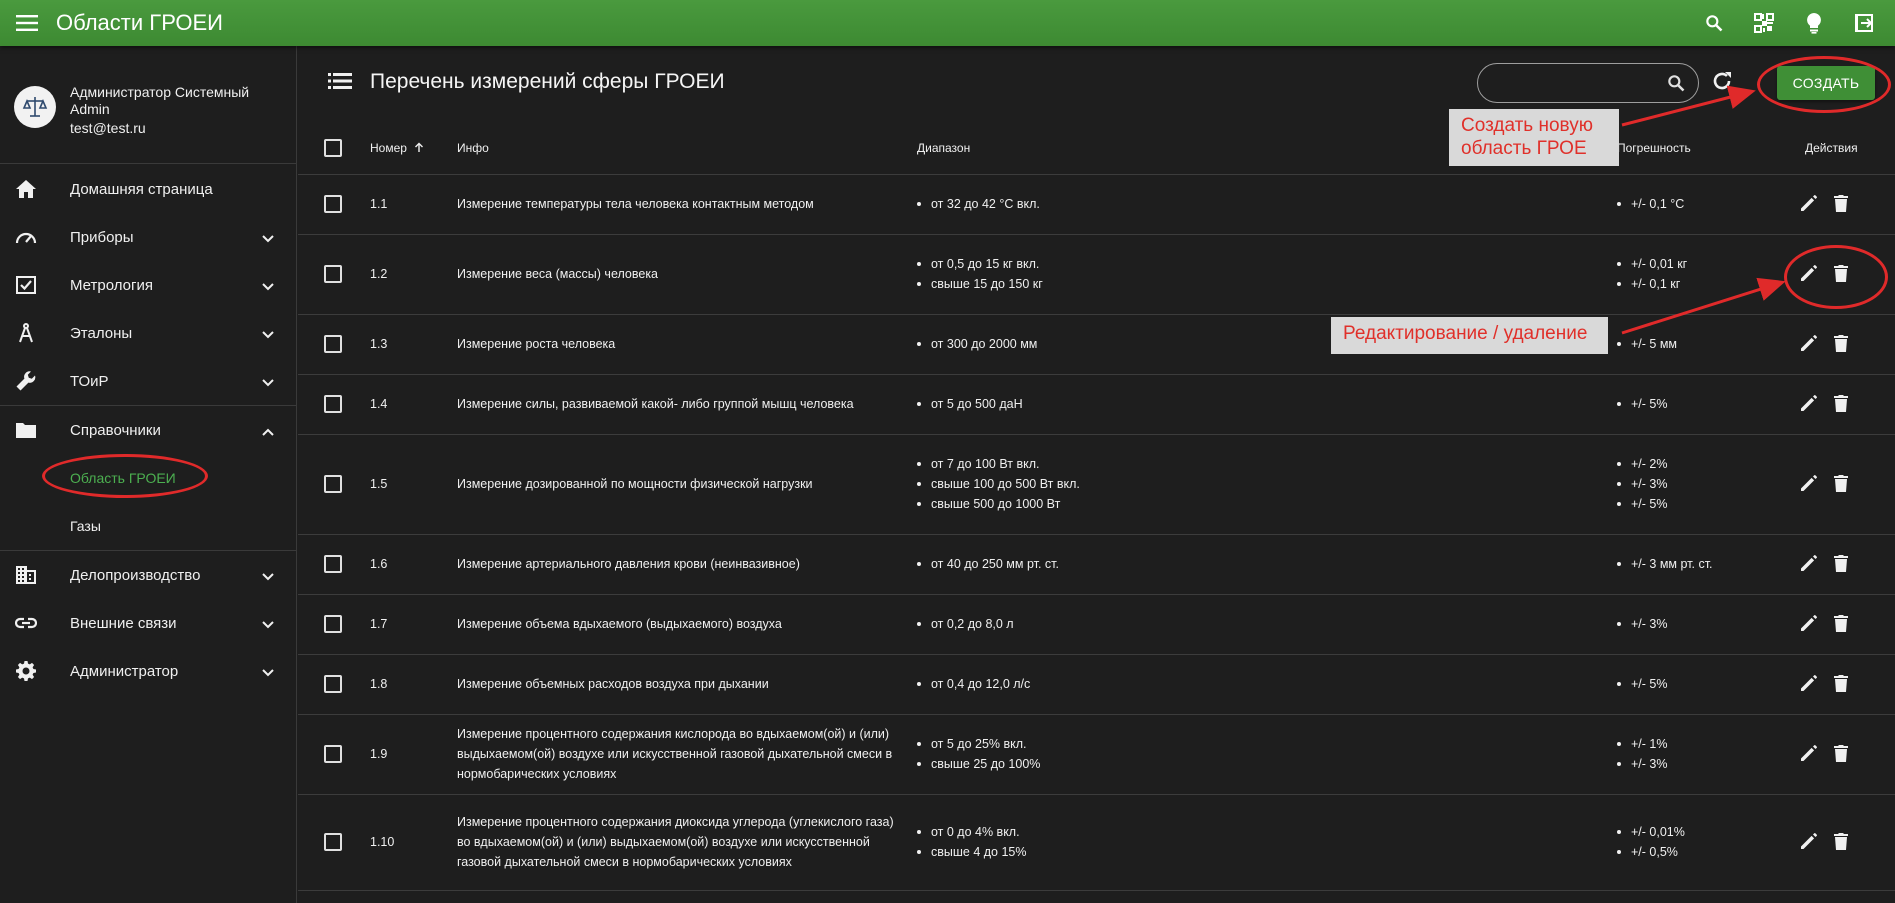 The width and height of the screenshot is (1895, 903). What do you see at coordinates (947, 23) in the screenshot?
I see `app-bar: Области ГРОЕИ` at bounding box center [947, 23].